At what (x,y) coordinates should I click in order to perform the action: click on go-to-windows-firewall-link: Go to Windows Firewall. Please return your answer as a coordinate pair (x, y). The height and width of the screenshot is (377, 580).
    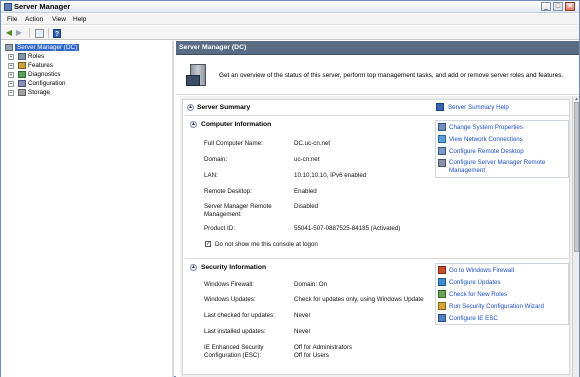
    Looking at the image, I should click on (481, 270).